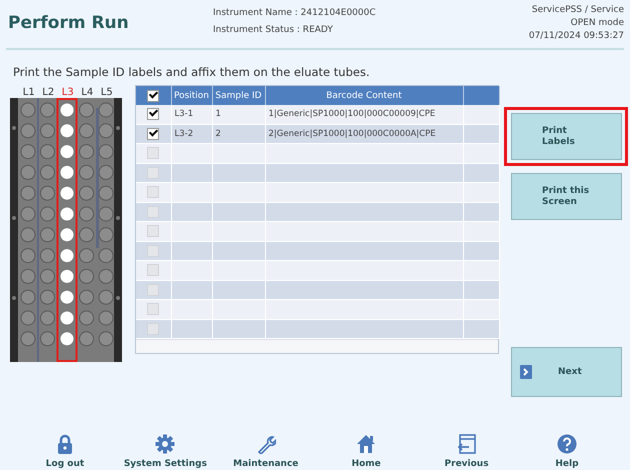  Describe the element at coordinates (273, 30) in the screenshot. I see `instrument-status: Instrument Status : READY` at that location.